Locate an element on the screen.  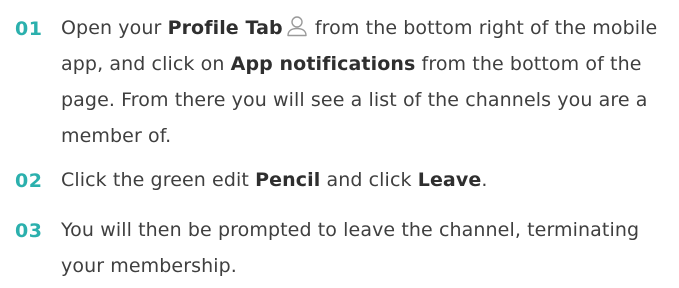
step-number: 02 is located at coordinates (29, 181).